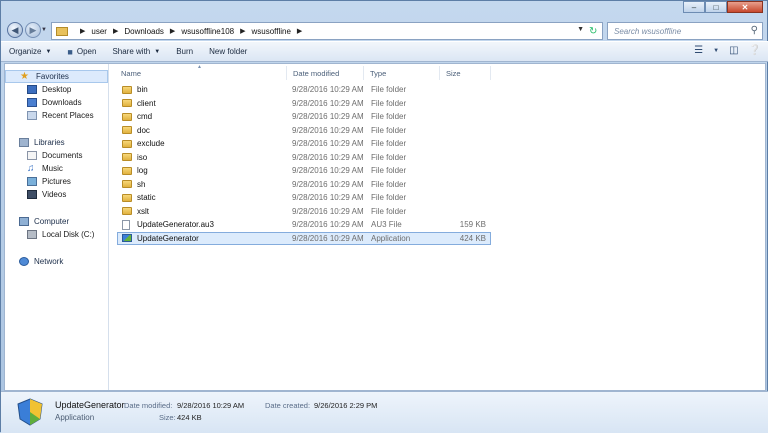 The width and height of the screenshot is (768, 433). I want to click on minimize-button: –, so click(694, 7).